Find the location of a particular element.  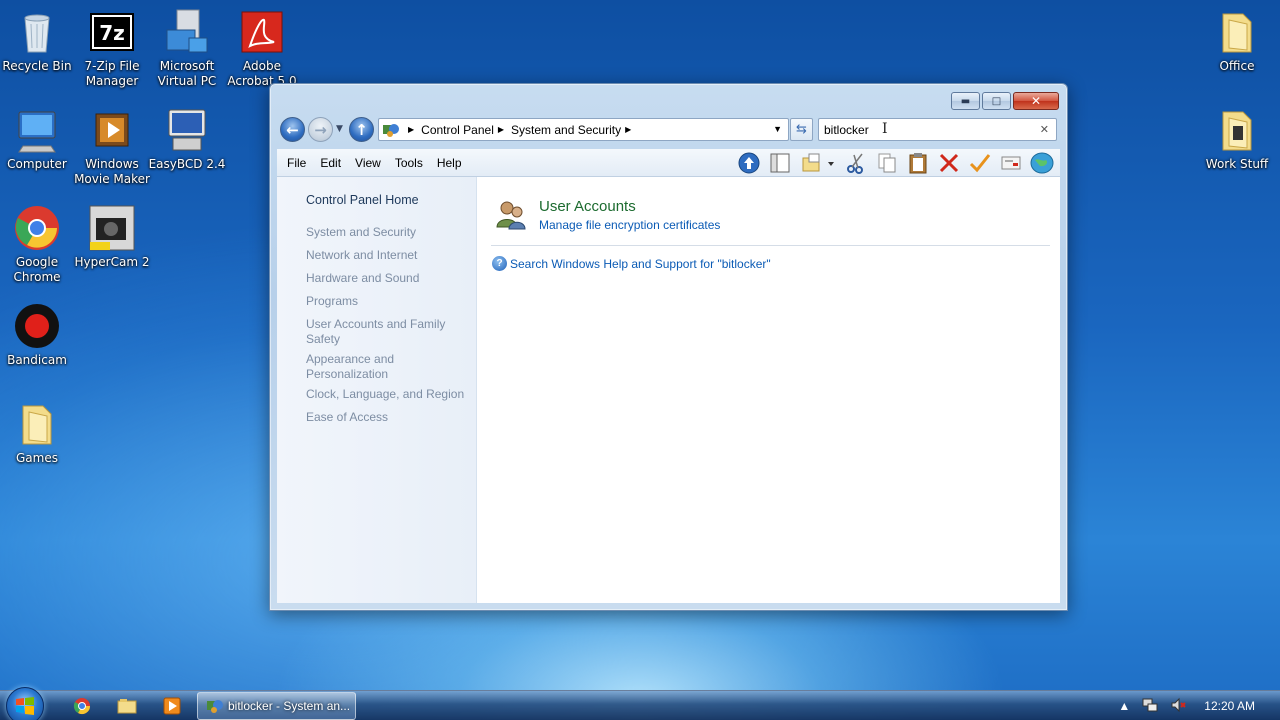

clear-search-icon: ✕ is located at coordinates (1044, 129).